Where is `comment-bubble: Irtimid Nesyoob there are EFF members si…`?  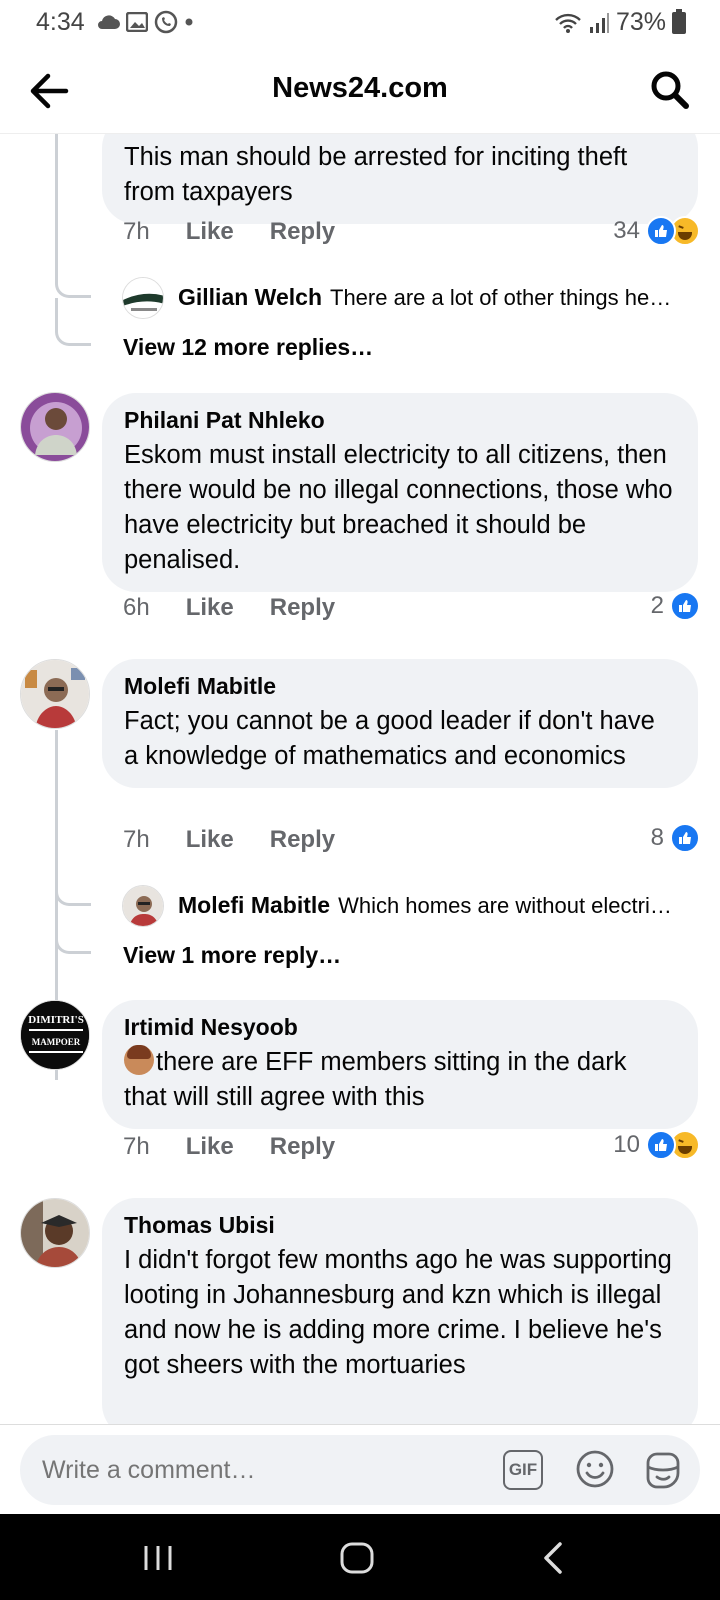 comment-bubble: Irtimid Nesyoob there are EFF members si… is located at coordinates (400, 1064).